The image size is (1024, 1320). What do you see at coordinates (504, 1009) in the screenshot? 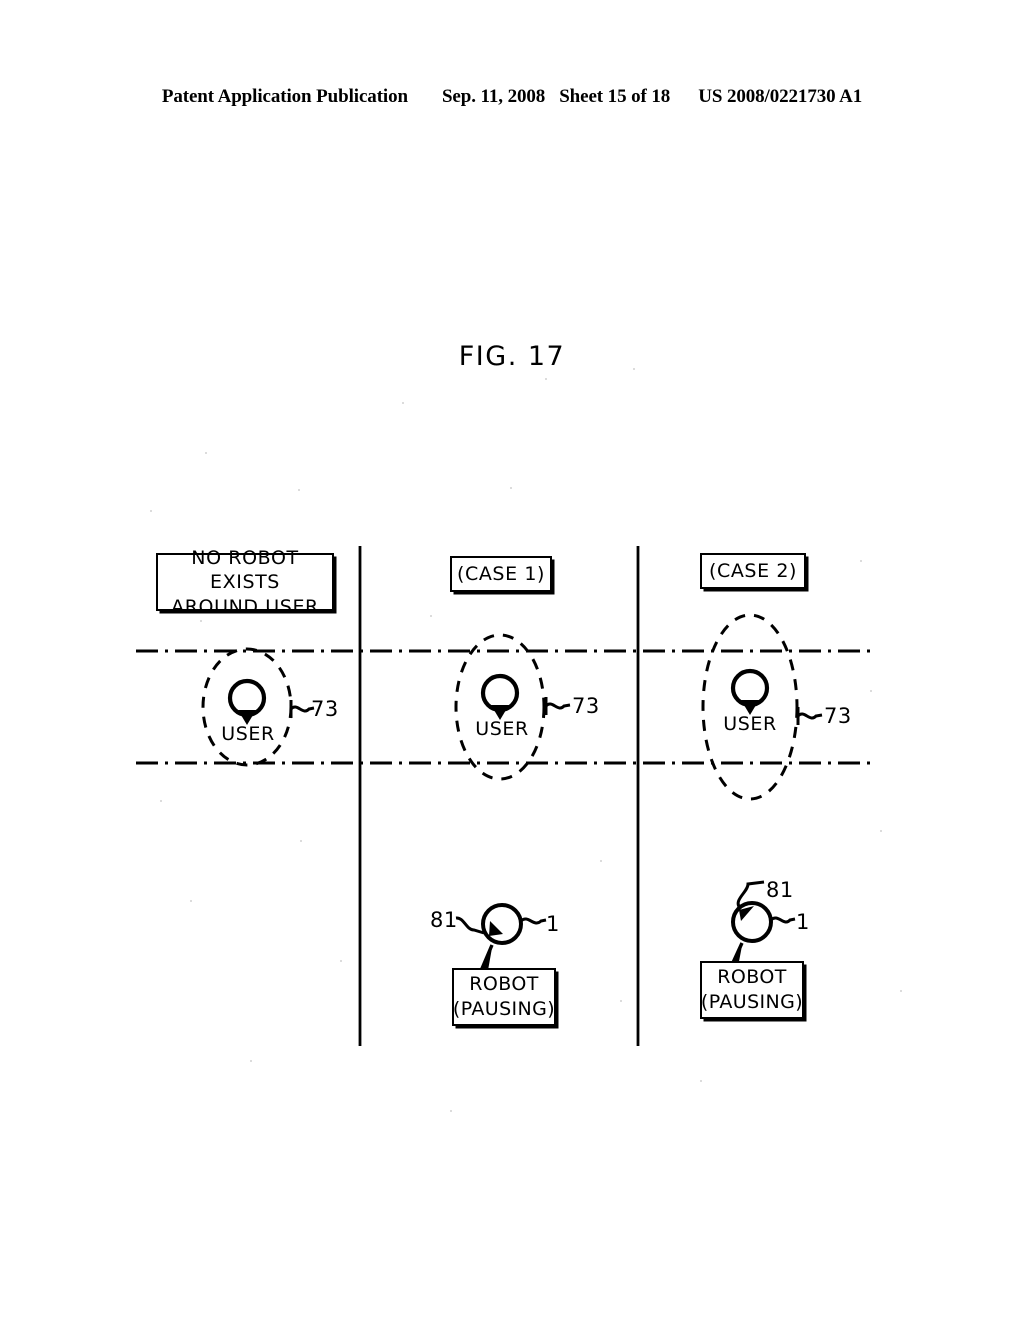
I see `robot-callout-line-2-col-1: (PAUSING)` at bounding box center [504, 1009].